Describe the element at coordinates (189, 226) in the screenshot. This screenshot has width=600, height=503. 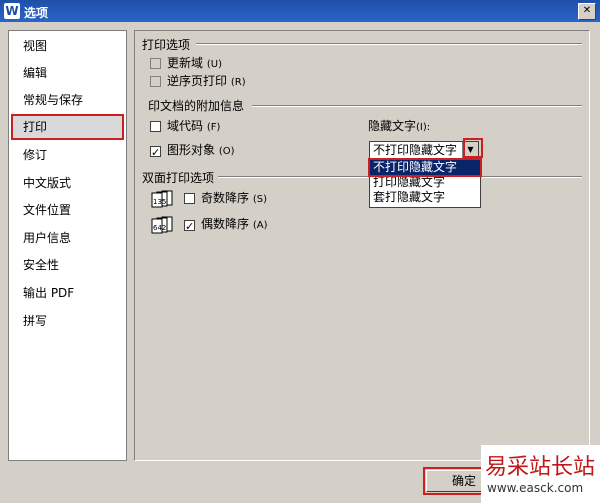
I see `even-desc-checkbox: ✓` at that location.